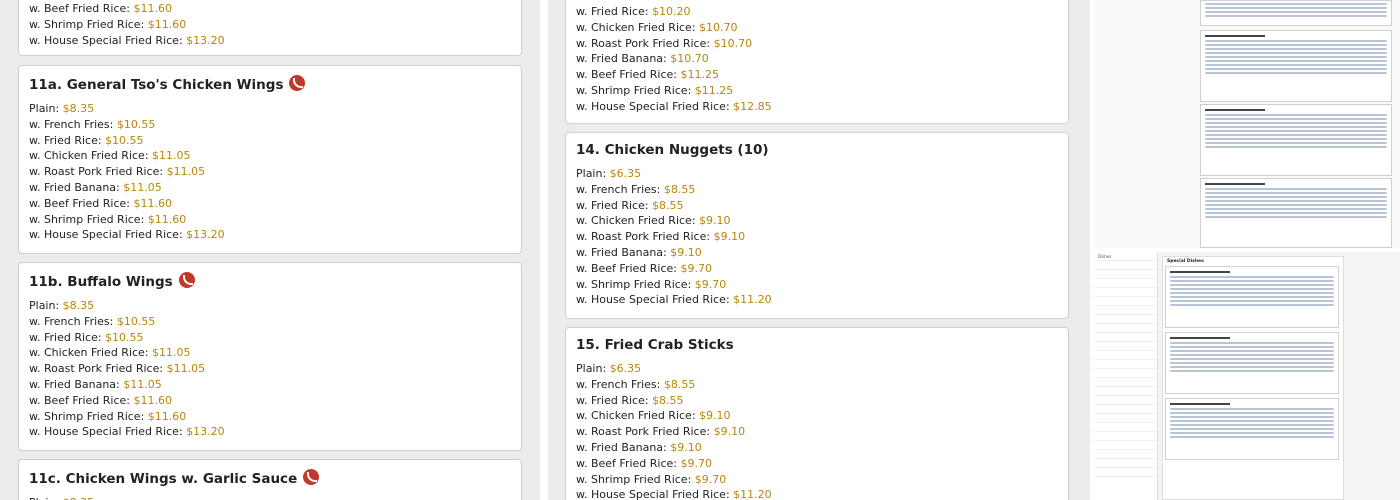 Image resolution: width=1400 pixels, height=500 pixels. Describe the element at coordinates (101, 282) in the screenshot. I see `dish-title-text: 11b. Buffalo Wings` at that location.